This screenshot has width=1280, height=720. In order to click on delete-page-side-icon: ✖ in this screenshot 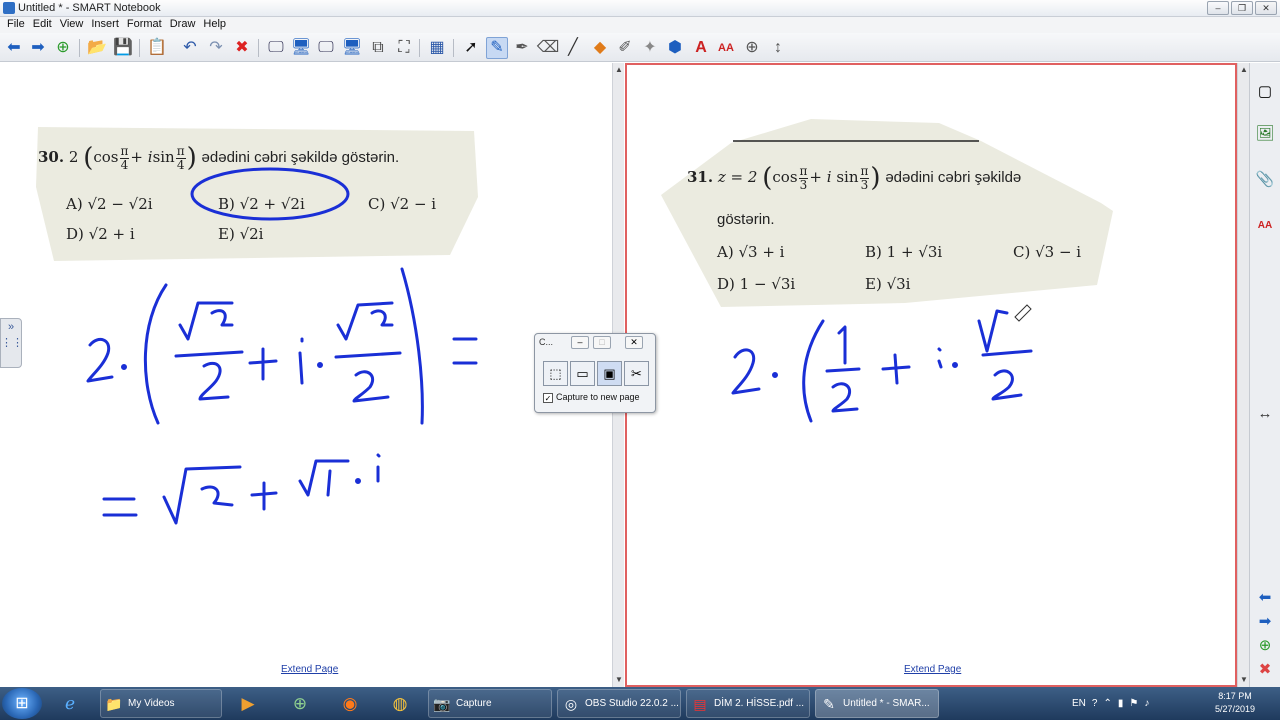, I will do `click(1265, 670)`.